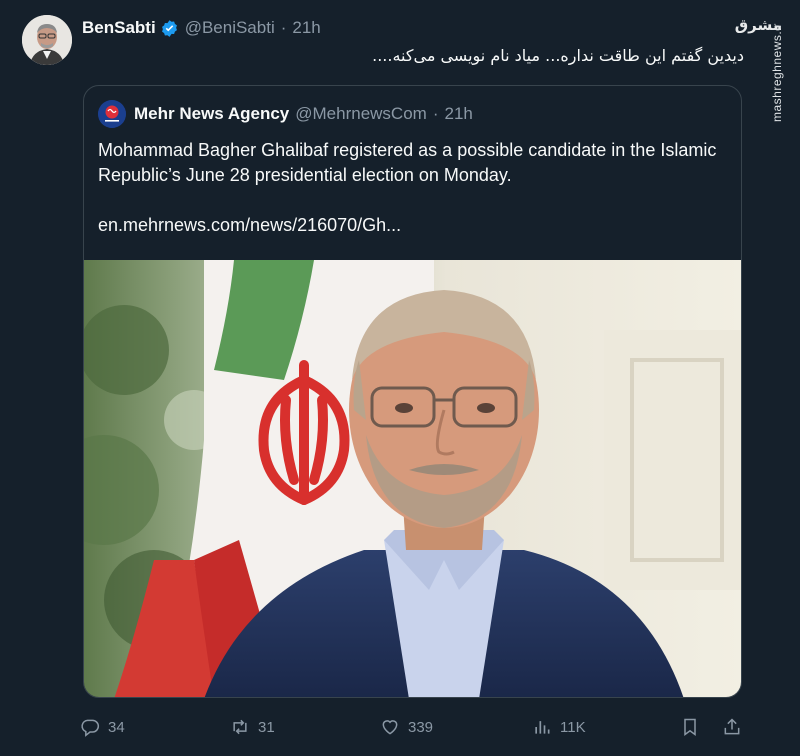  I want to click on quoted-timestamp: 21h, so click(459, 114).